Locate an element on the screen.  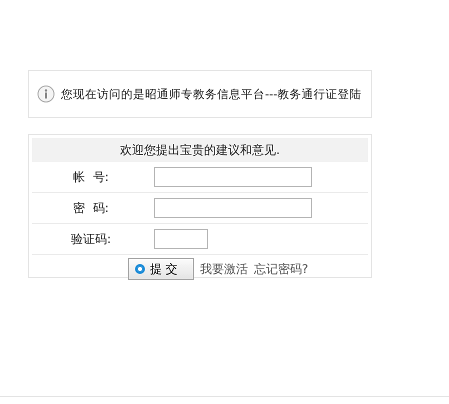
field-label: 帐 号: is located at coordinates (91, 177).